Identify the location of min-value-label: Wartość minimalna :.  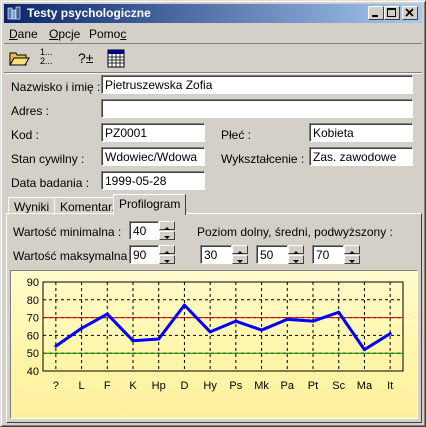
(67, 232).